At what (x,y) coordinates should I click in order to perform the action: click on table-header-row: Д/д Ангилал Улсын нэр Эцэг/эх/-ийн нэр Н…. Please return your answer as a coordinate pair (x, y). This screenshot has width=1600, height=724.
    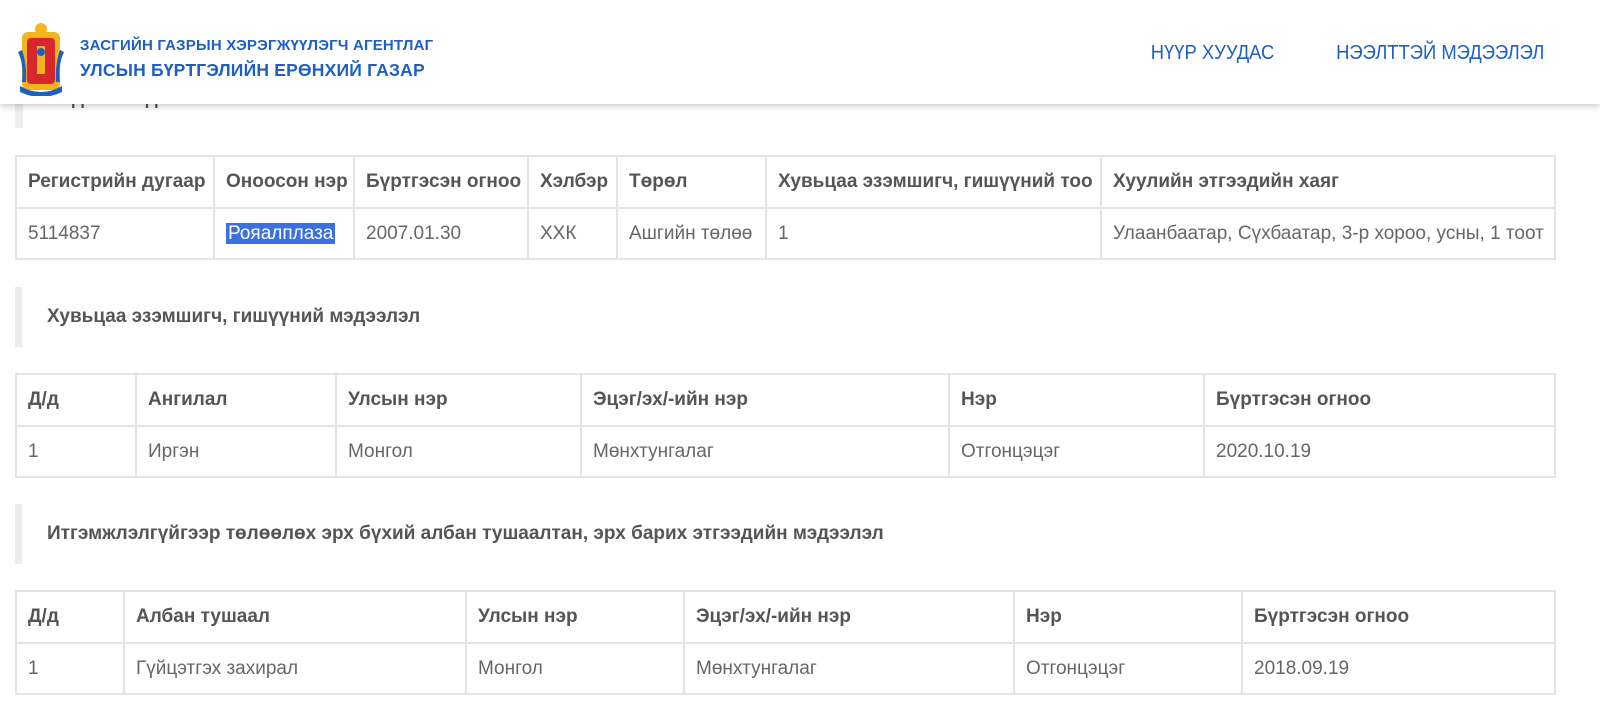
    Looking at the image, I should click on (785, 400).